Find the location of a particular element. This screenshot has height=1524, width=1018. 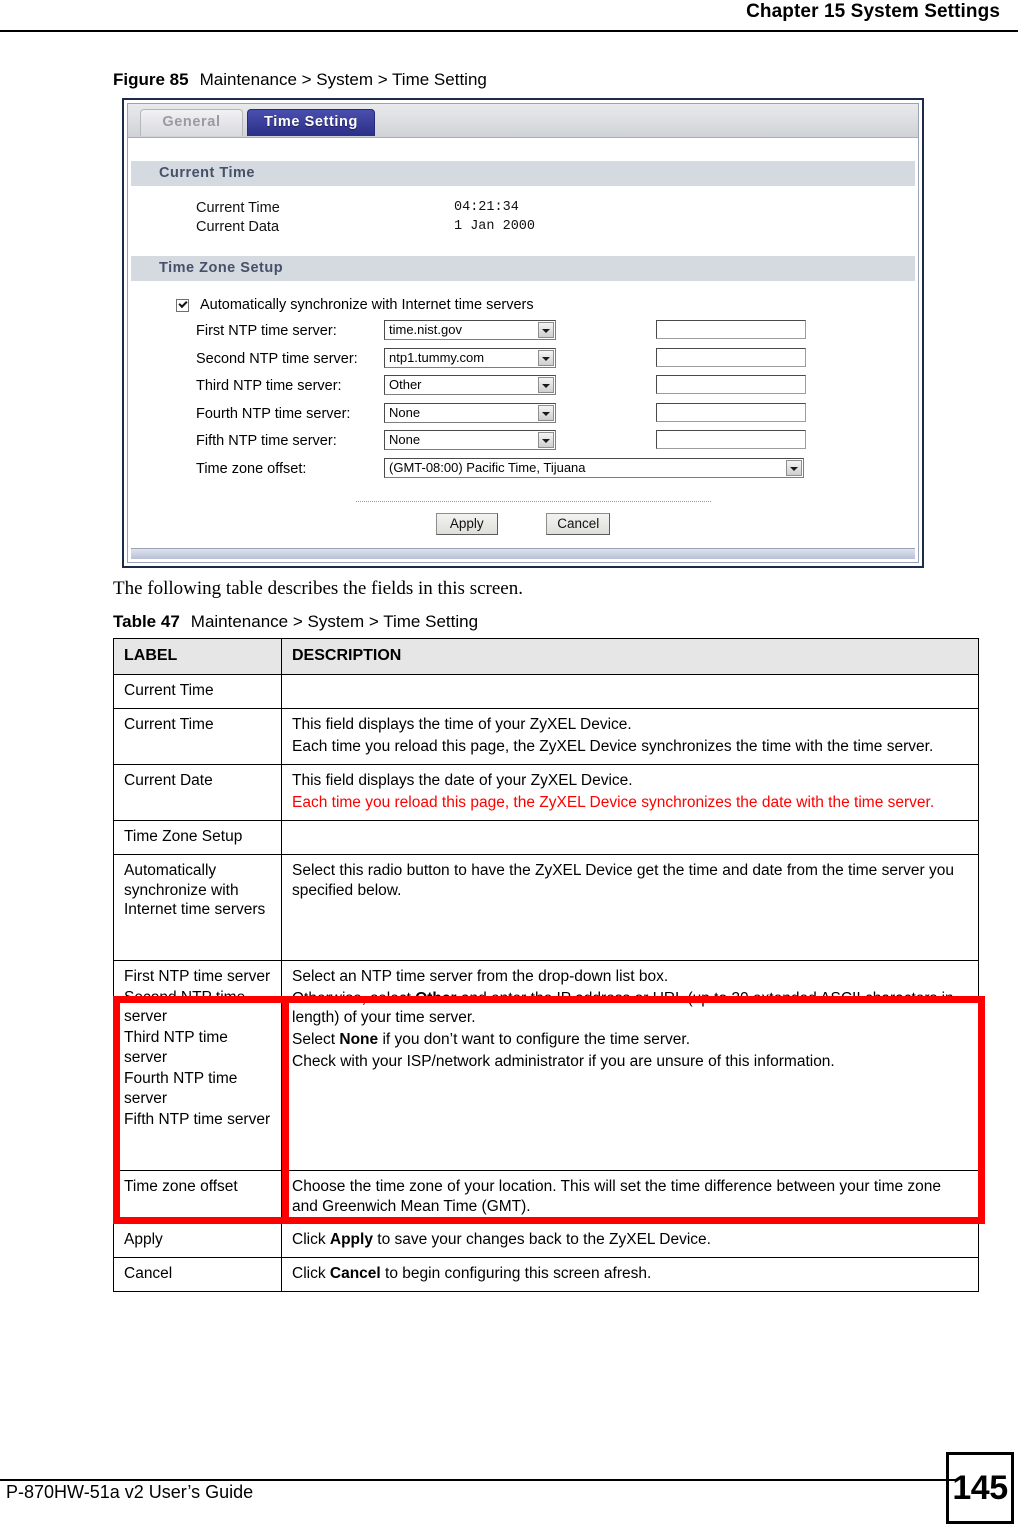

third-ntp-select: Other is located at coordinates (470, 385).